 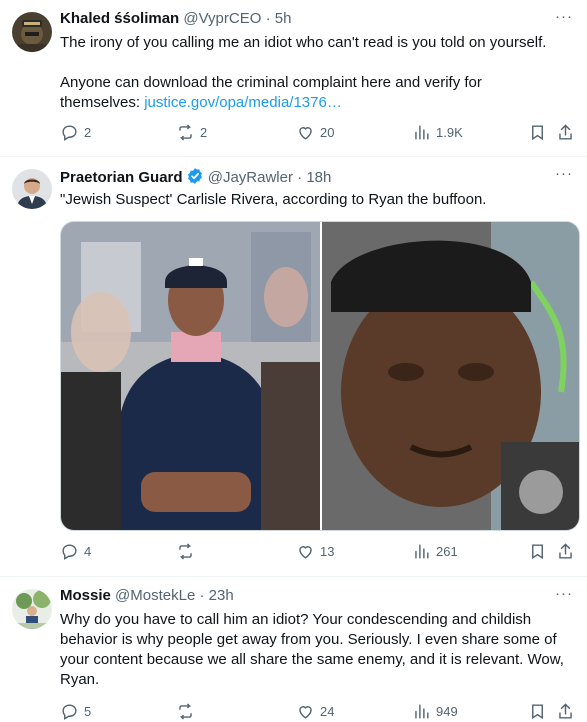 What do you see at coordinates (102, 102) in the screenshot?
I see `tweet-1-line-3: themselves:` at bounding box center [102, 102].